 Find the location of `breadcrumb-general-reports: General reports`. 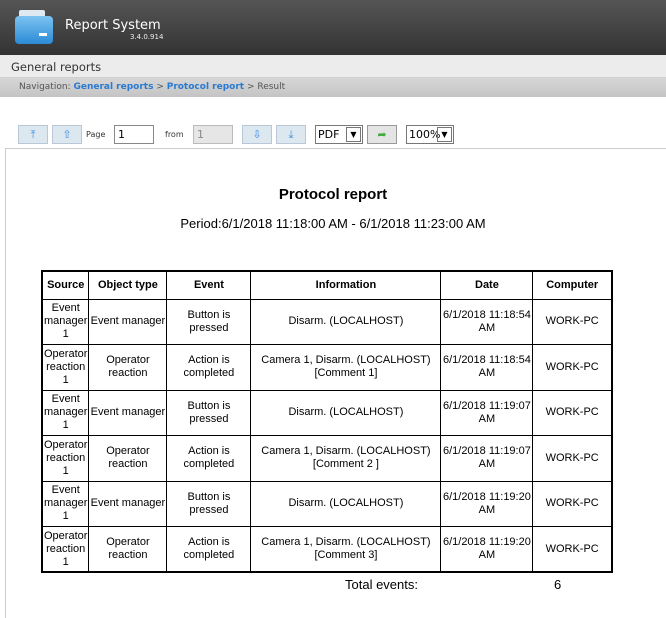

breadcrumb-general-reports: General reports is located at coordinates (113, 87).